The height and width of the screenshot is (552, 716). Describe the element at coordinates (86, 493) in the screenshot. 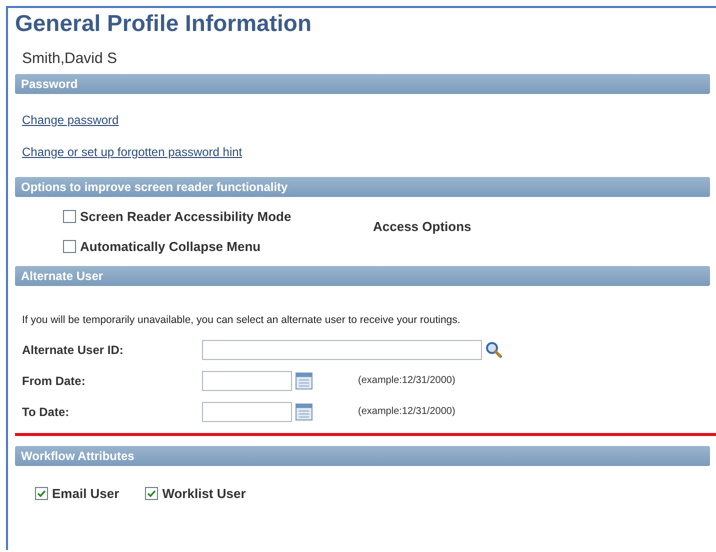

I see `checkbox-label: Email User` at that location.